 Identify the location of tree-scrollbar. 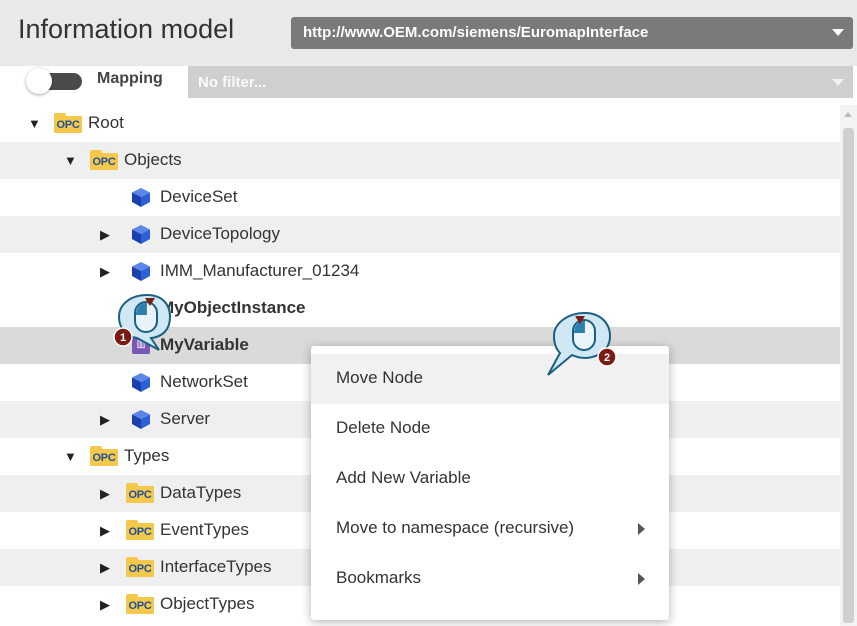
(848, 365).